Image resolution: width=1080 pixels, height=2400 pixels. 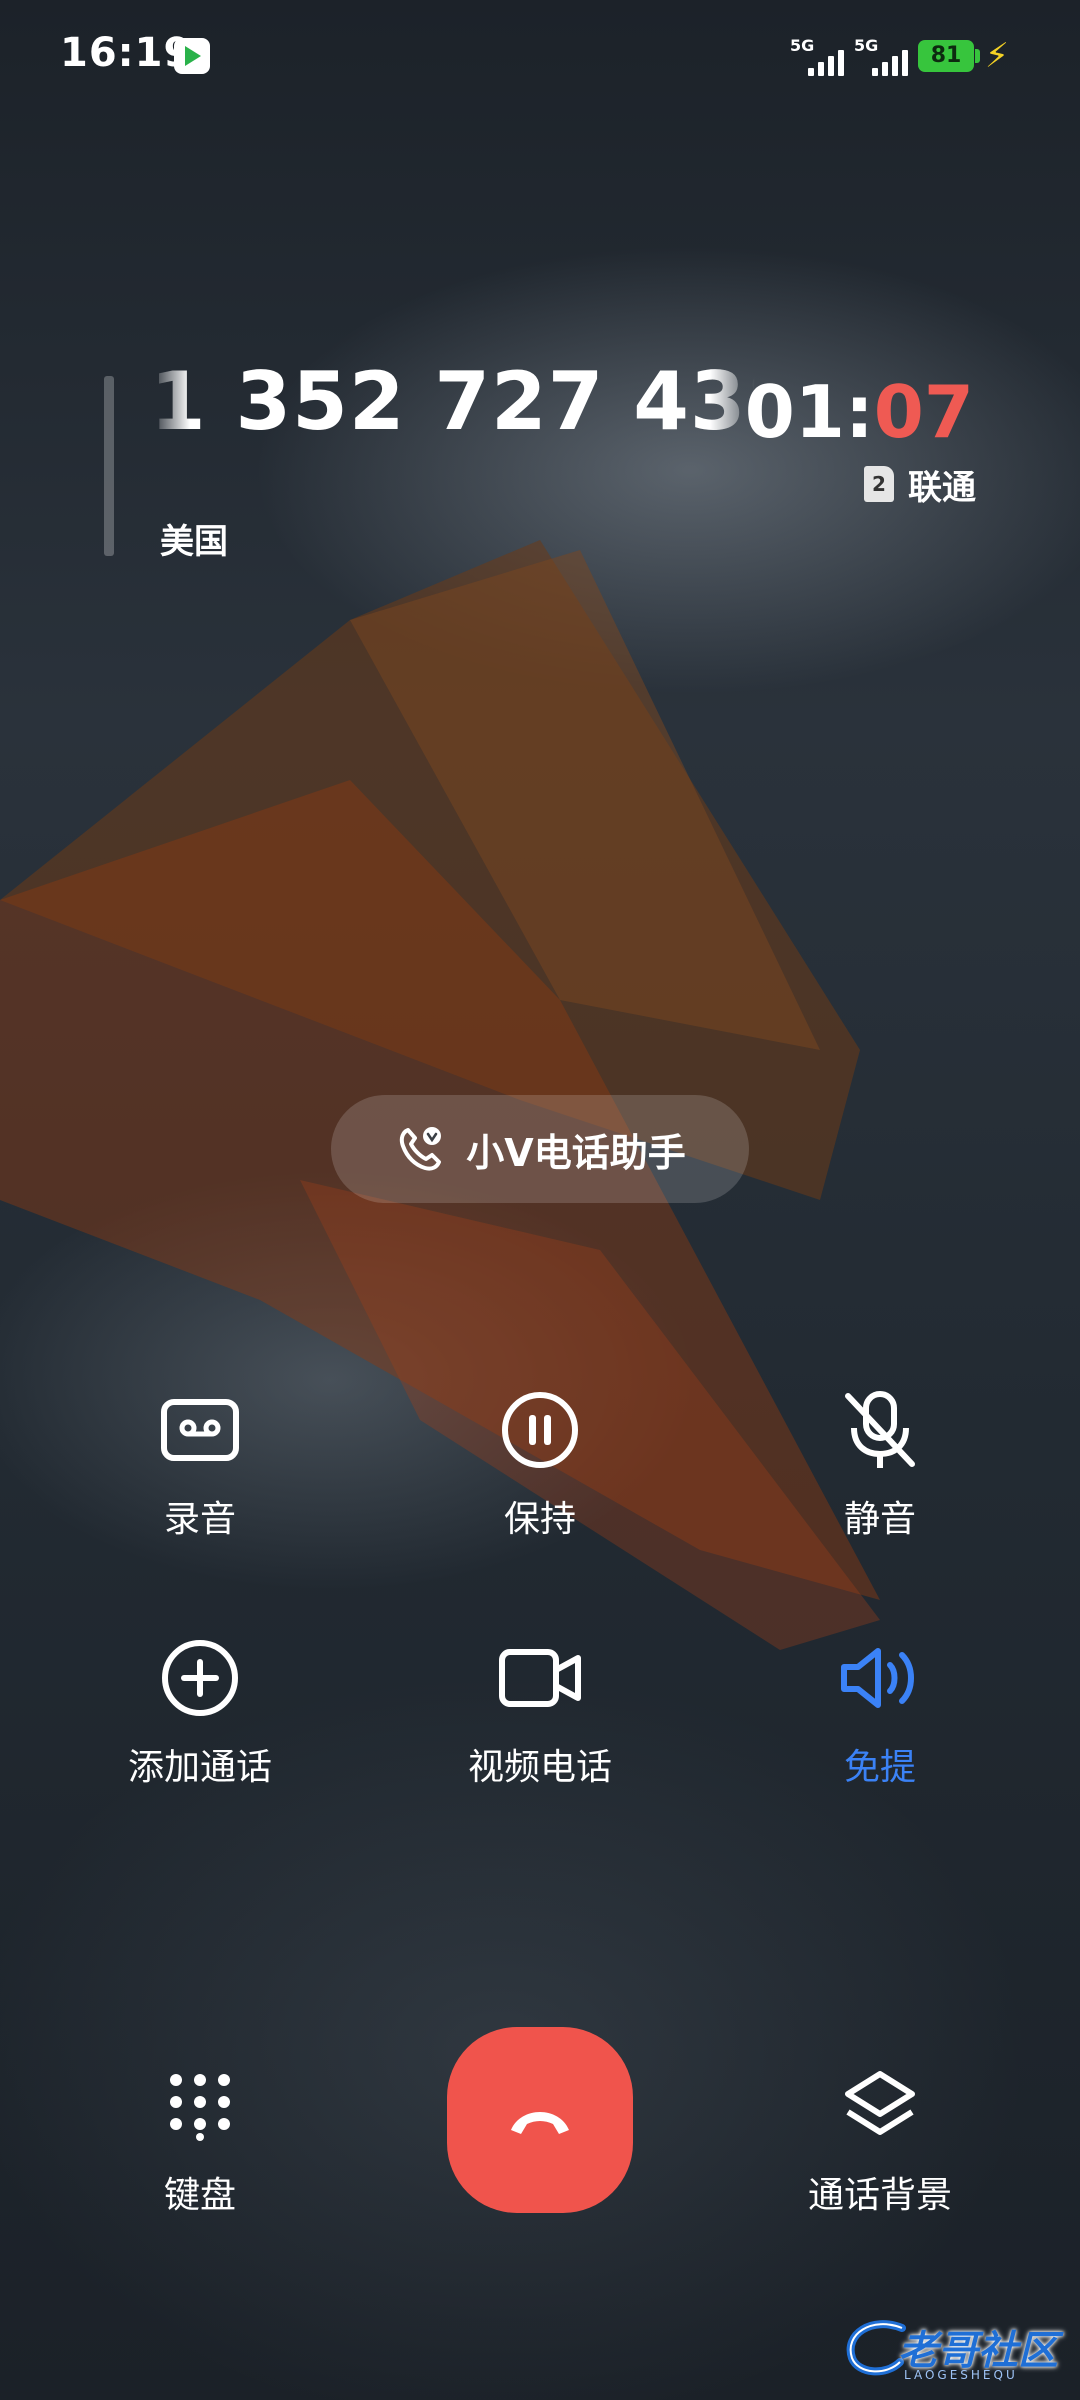 I want to click on watermark-subtext: LAOGESHEQU, so click(x=961, y=2375).